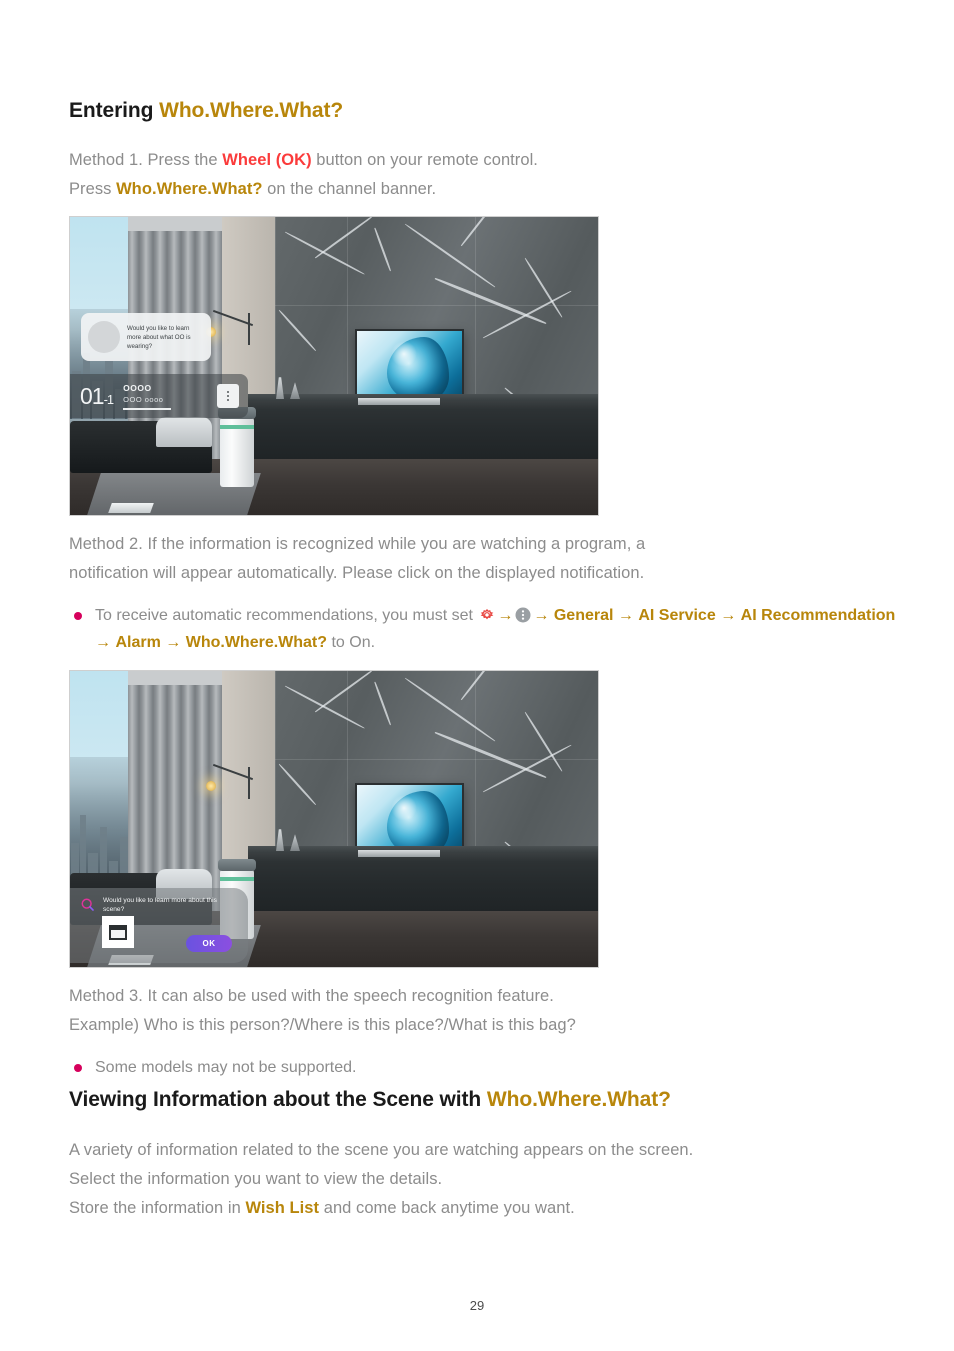 Image resolution: width=954 pixels, height=1351 pixels. Describe the element at coordinates (114, 110) in the screenshot. I see `page-title-prefix: Entering` at that location.